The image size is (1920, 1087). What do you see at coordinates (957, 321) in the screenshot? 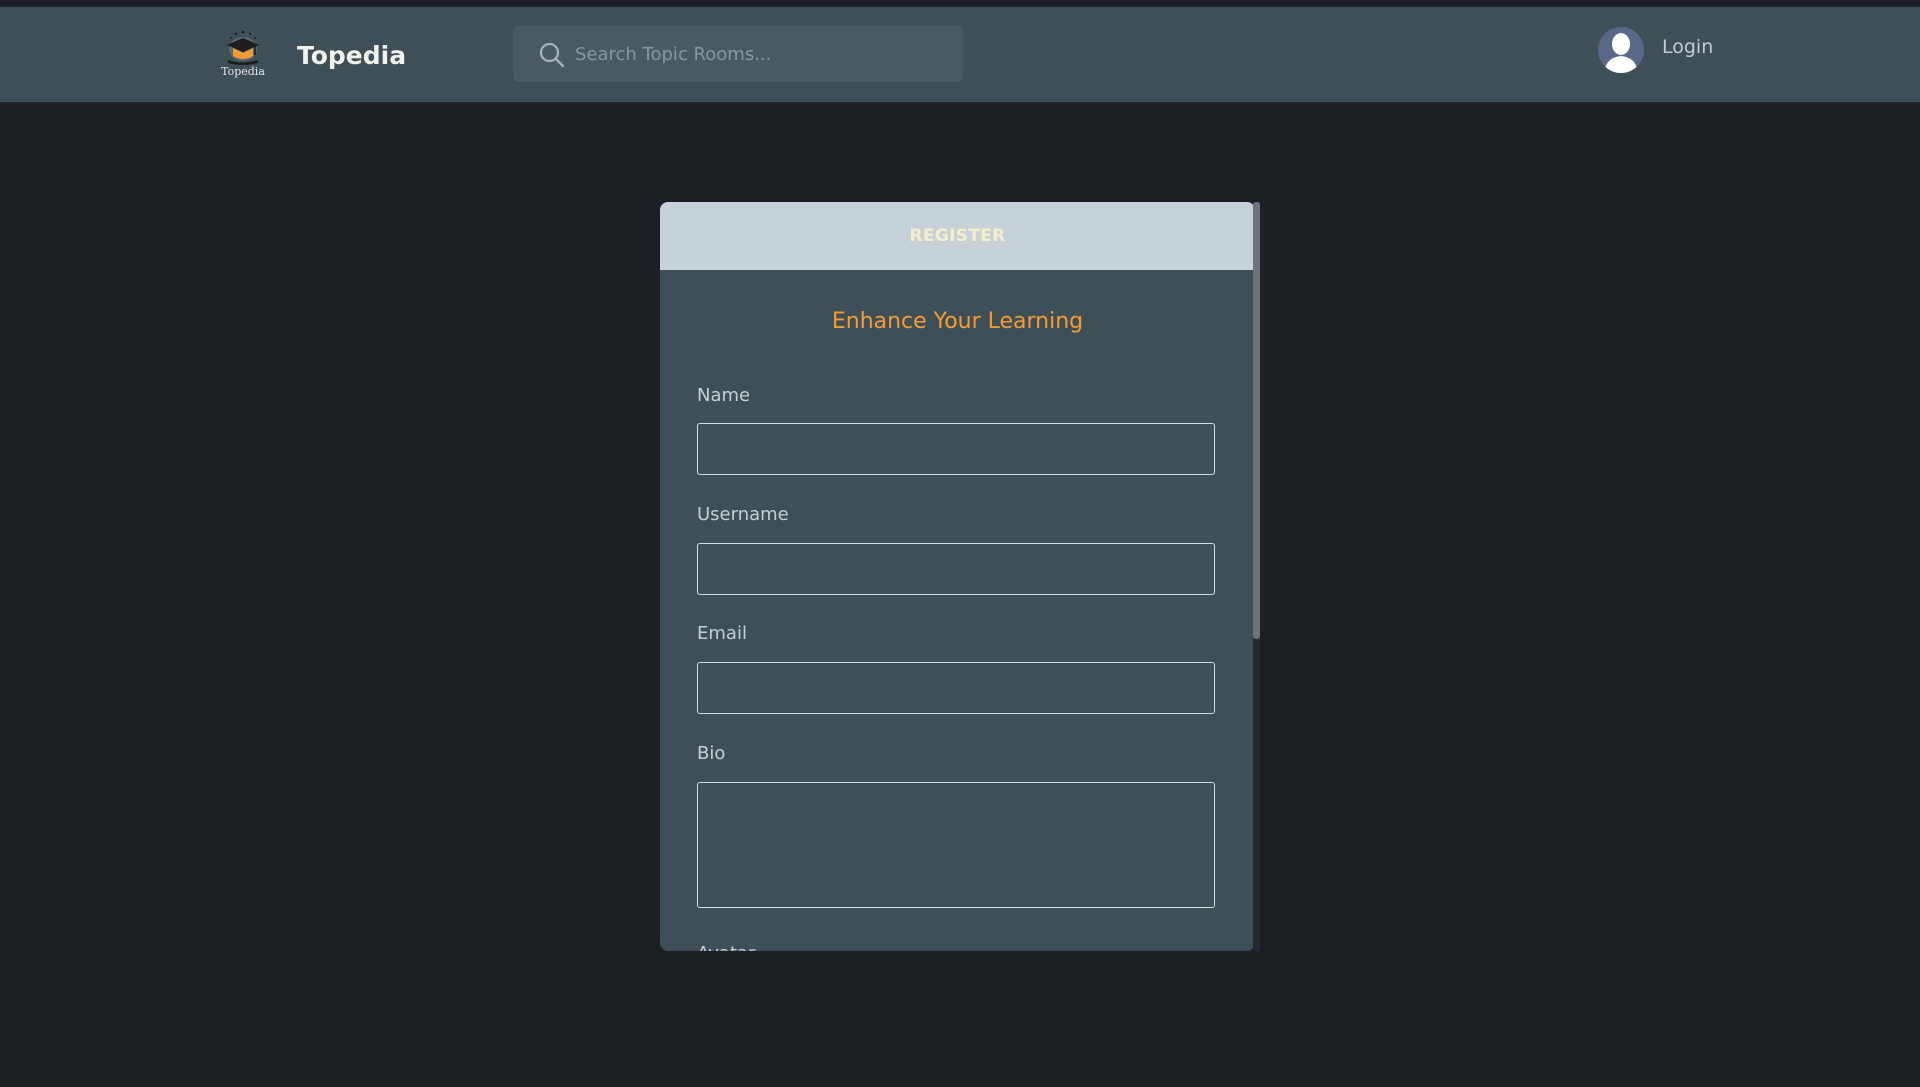
I see `register-subtitle: Enhance Your Learning` at bounding box center [957, 321].